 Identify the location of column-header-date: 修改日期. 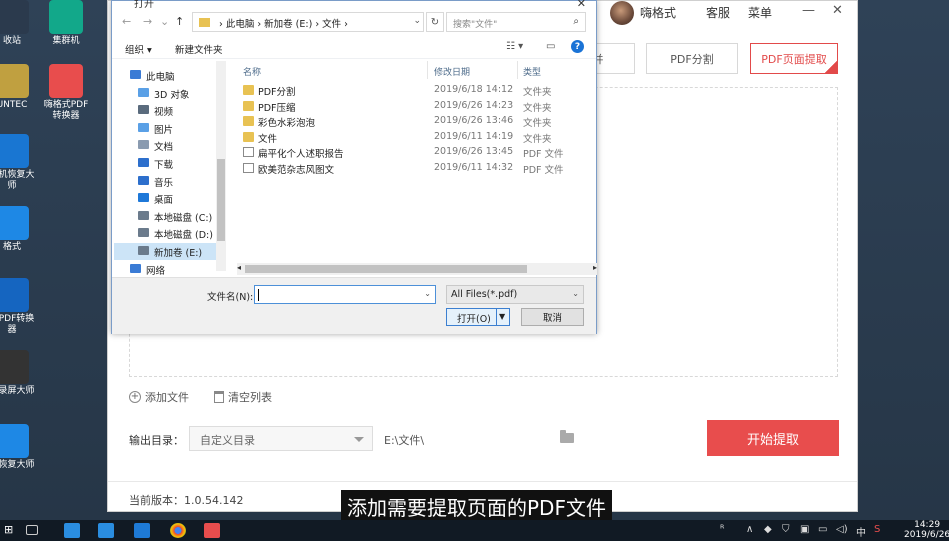
(452, 71).